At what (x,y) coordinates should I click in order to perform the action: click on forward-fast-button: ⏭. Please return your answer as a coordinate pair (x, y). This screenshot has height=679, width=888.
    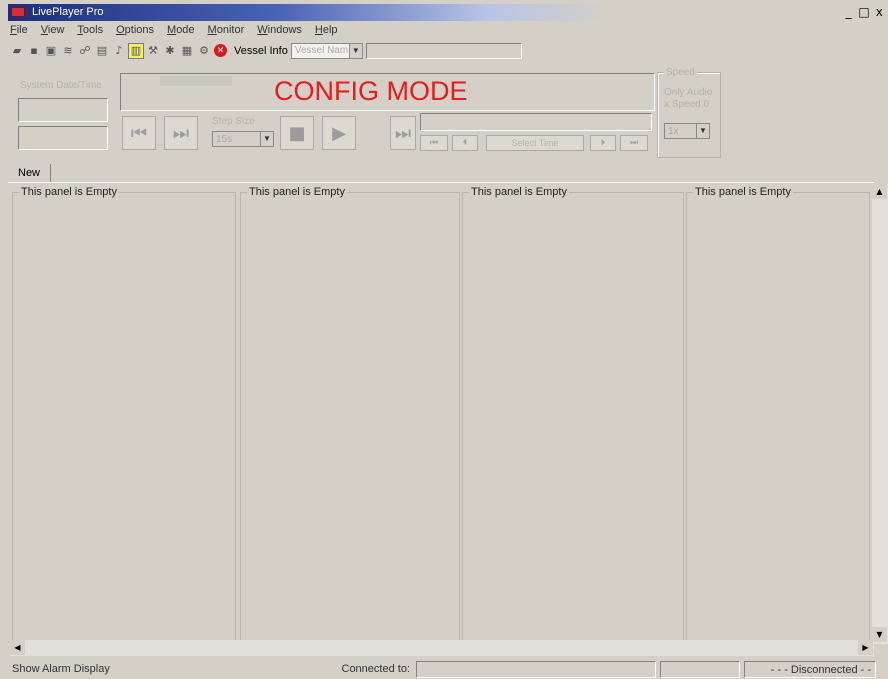
    Looking at the image, I should click on (634, 143).